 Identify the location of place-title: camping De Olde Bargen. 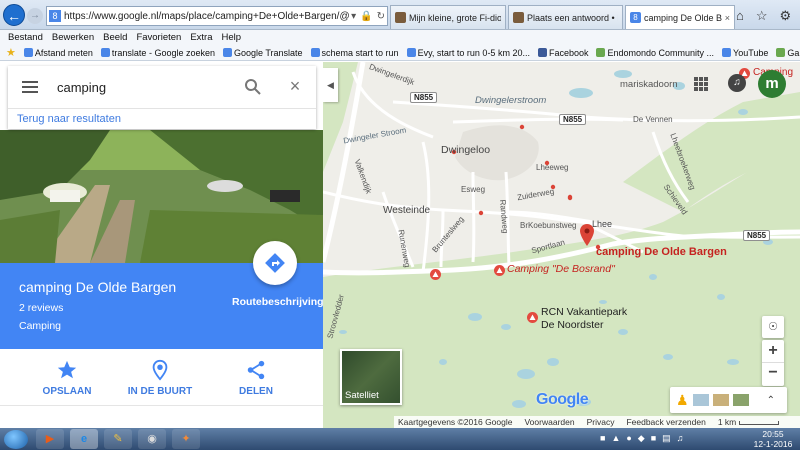
(98, 287).